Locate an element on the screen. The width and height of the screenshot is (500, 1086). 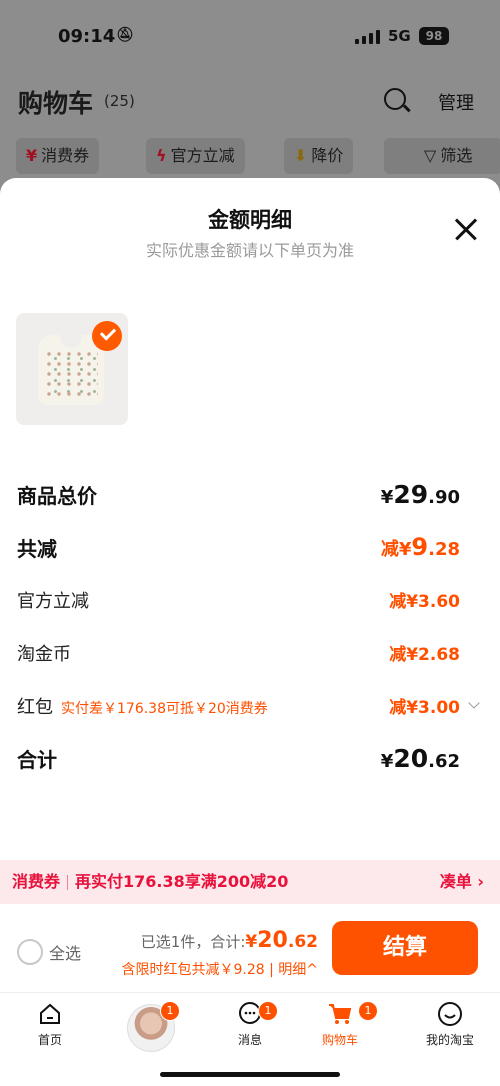
tab-home: 首页 is located at coordinates (50, 1024).